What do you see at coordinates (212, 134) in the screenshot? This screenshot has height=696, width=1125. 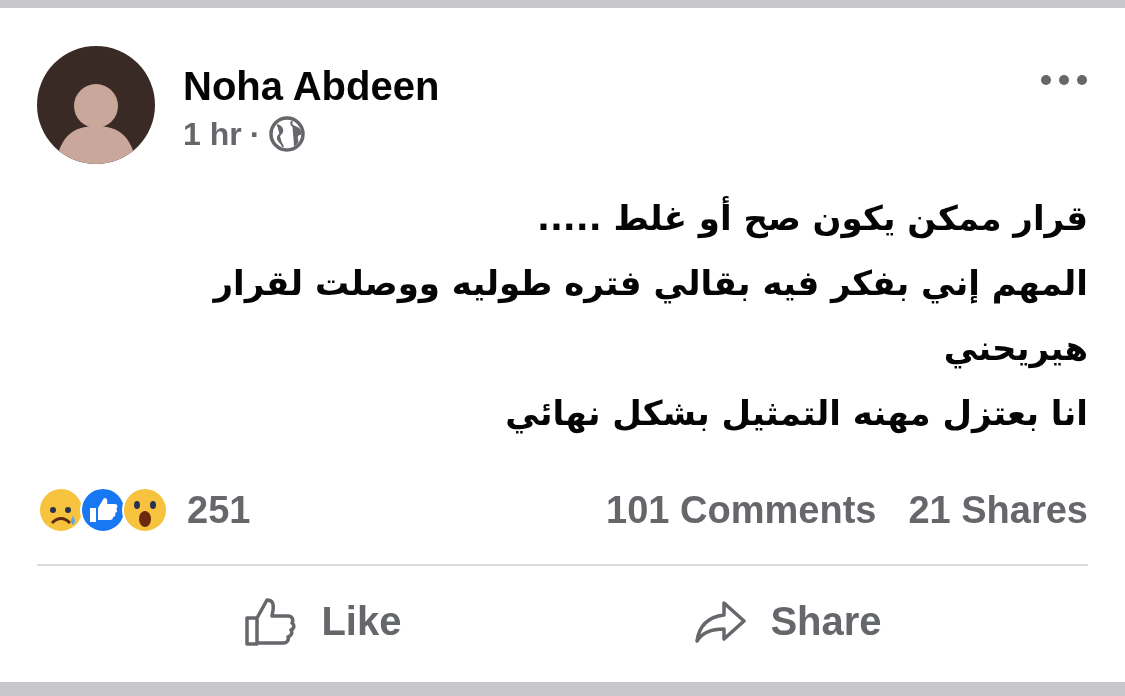 I see `post-time: 1 hr` at bounding box center [212, 134].